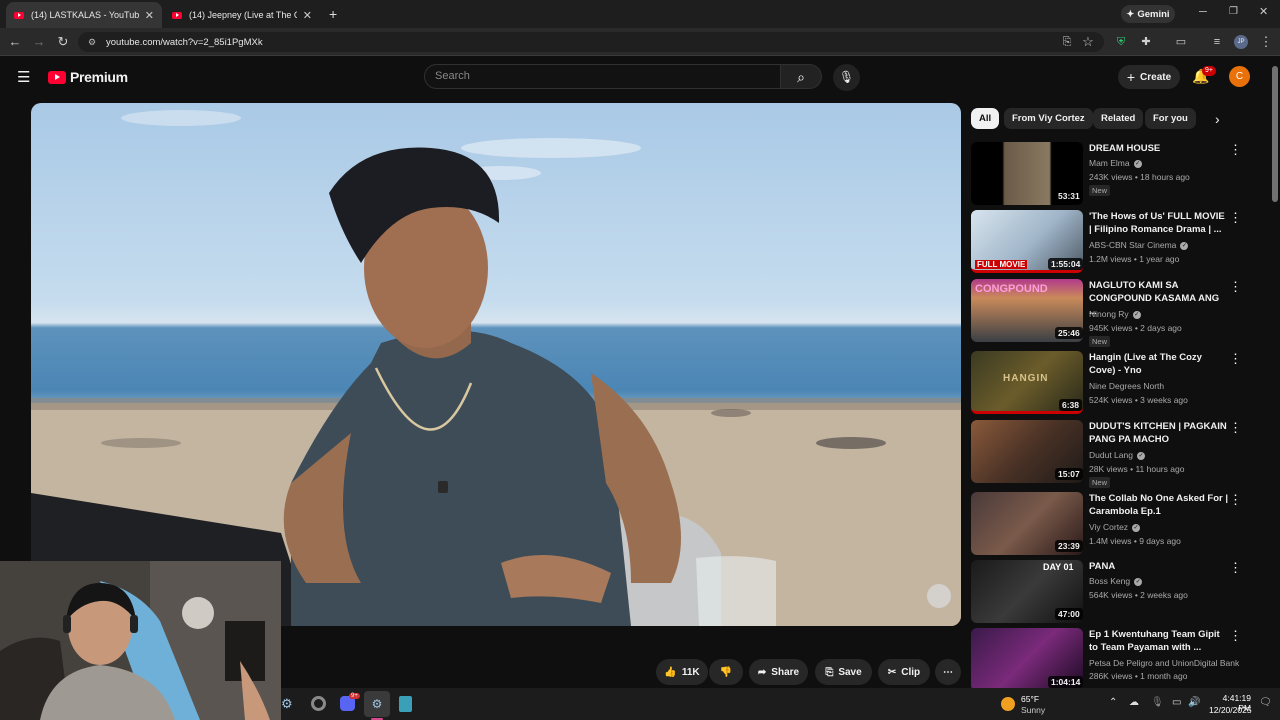  I want to click on more-actions-button: ⋯, so click(948, 672).